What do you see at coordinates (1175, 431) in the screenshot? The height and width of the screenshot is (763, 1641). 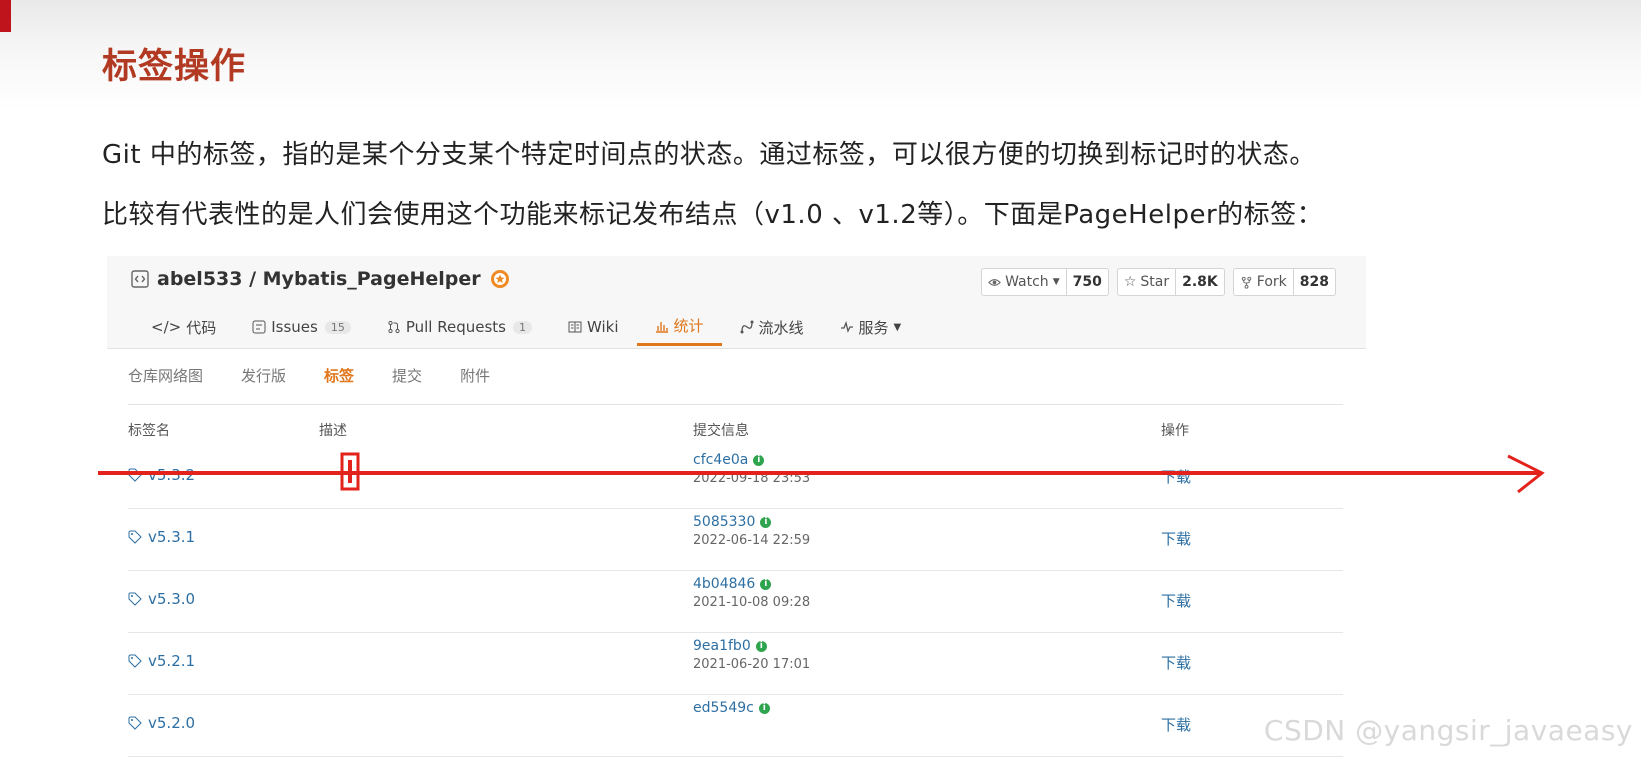 I see `header-action: 操作` at bounding box center [1175, 431].